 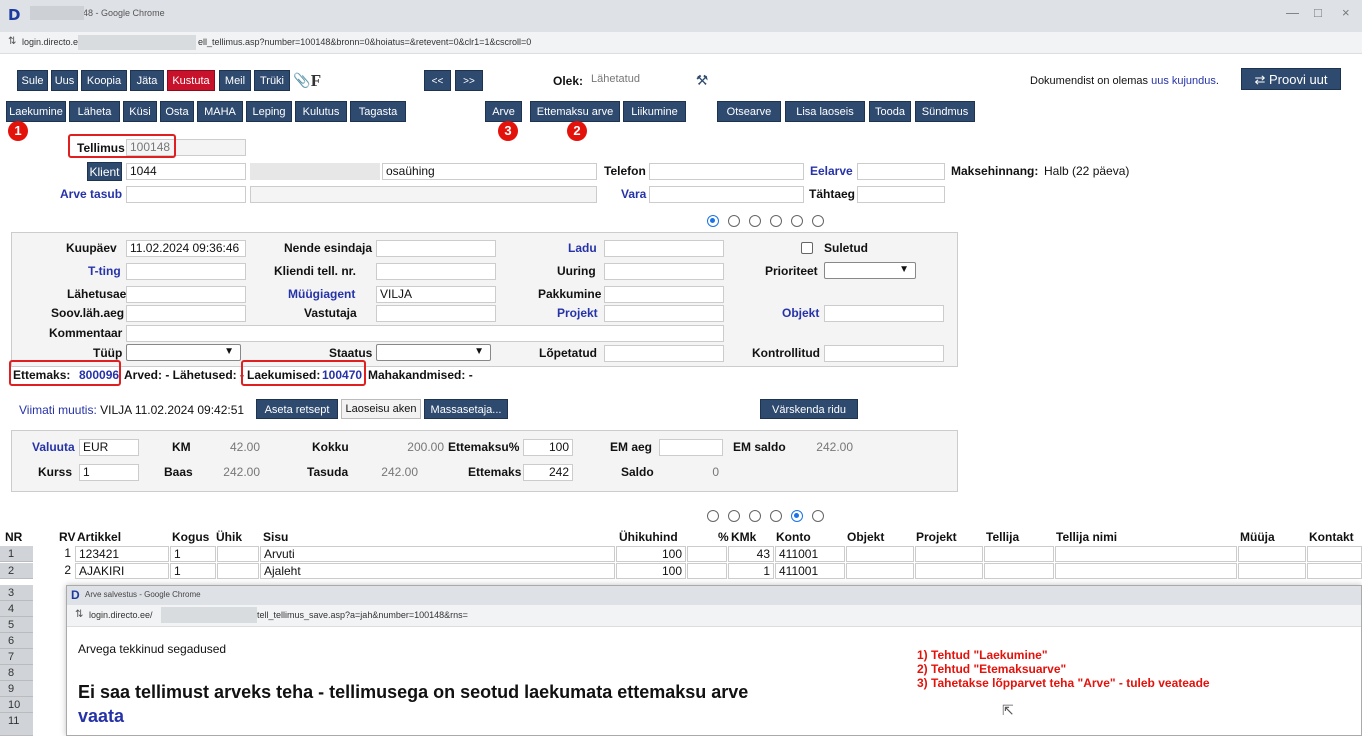 What do you see at coordinates (147, 80) in the screenshot?
I see `save-button: Jäta` at bounding box center [147, 80].